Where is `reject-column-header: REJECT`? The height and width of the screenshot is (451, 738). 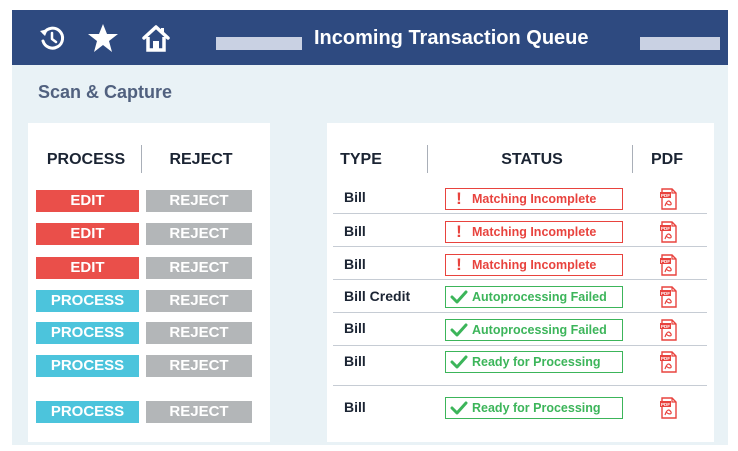 reject-column-header: REJECT is located at coordinates (201, 159).